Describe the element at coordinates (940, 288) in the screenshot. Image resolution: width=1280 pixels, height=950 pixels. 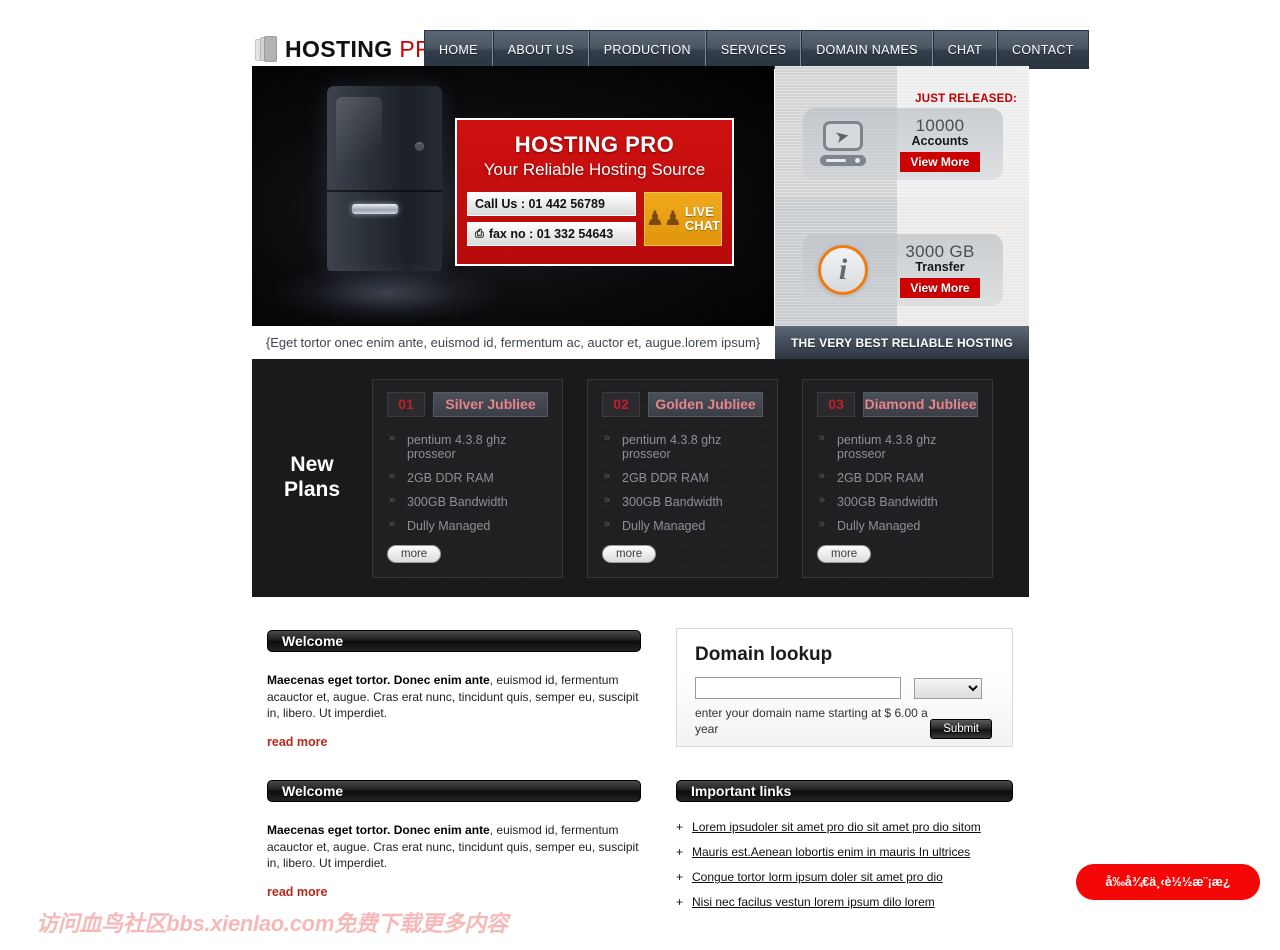
I see `view-more-transfer-button: View More` at that location.